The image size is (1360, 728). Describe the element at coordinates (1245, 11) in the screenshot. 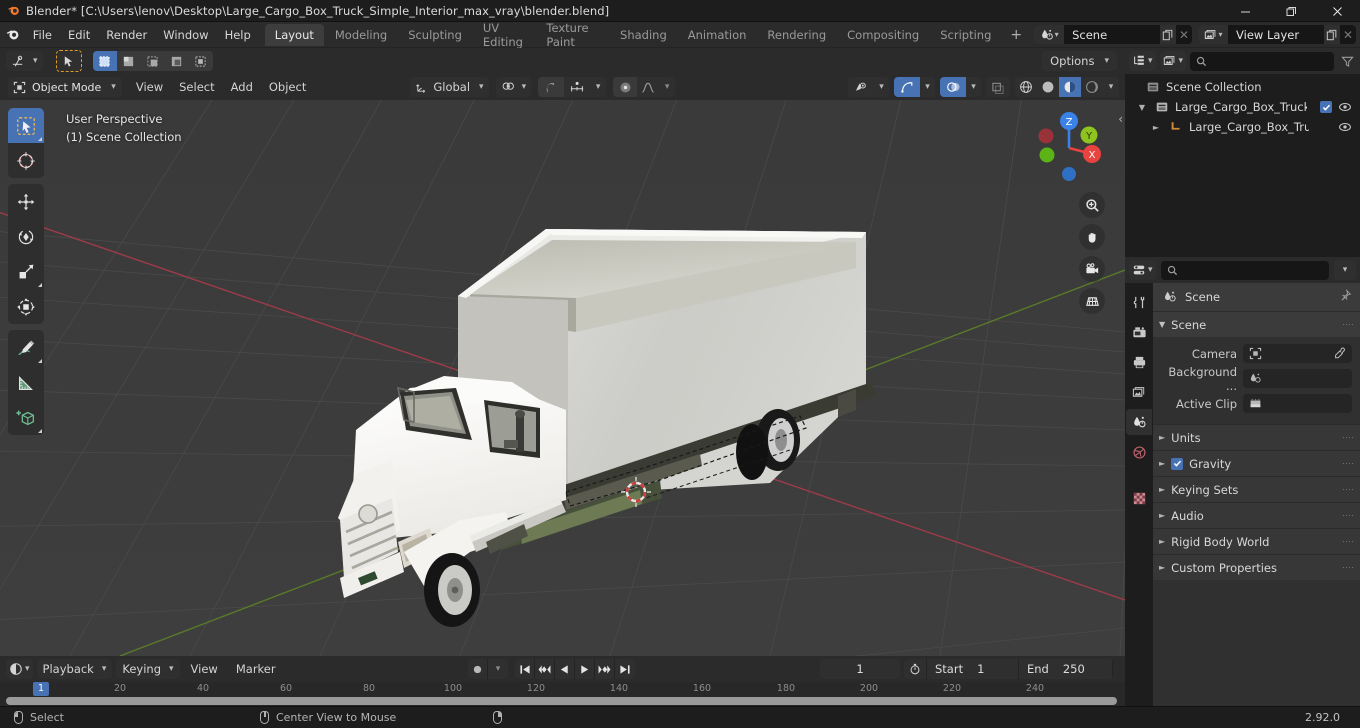

I see `minimize-button` at that location.